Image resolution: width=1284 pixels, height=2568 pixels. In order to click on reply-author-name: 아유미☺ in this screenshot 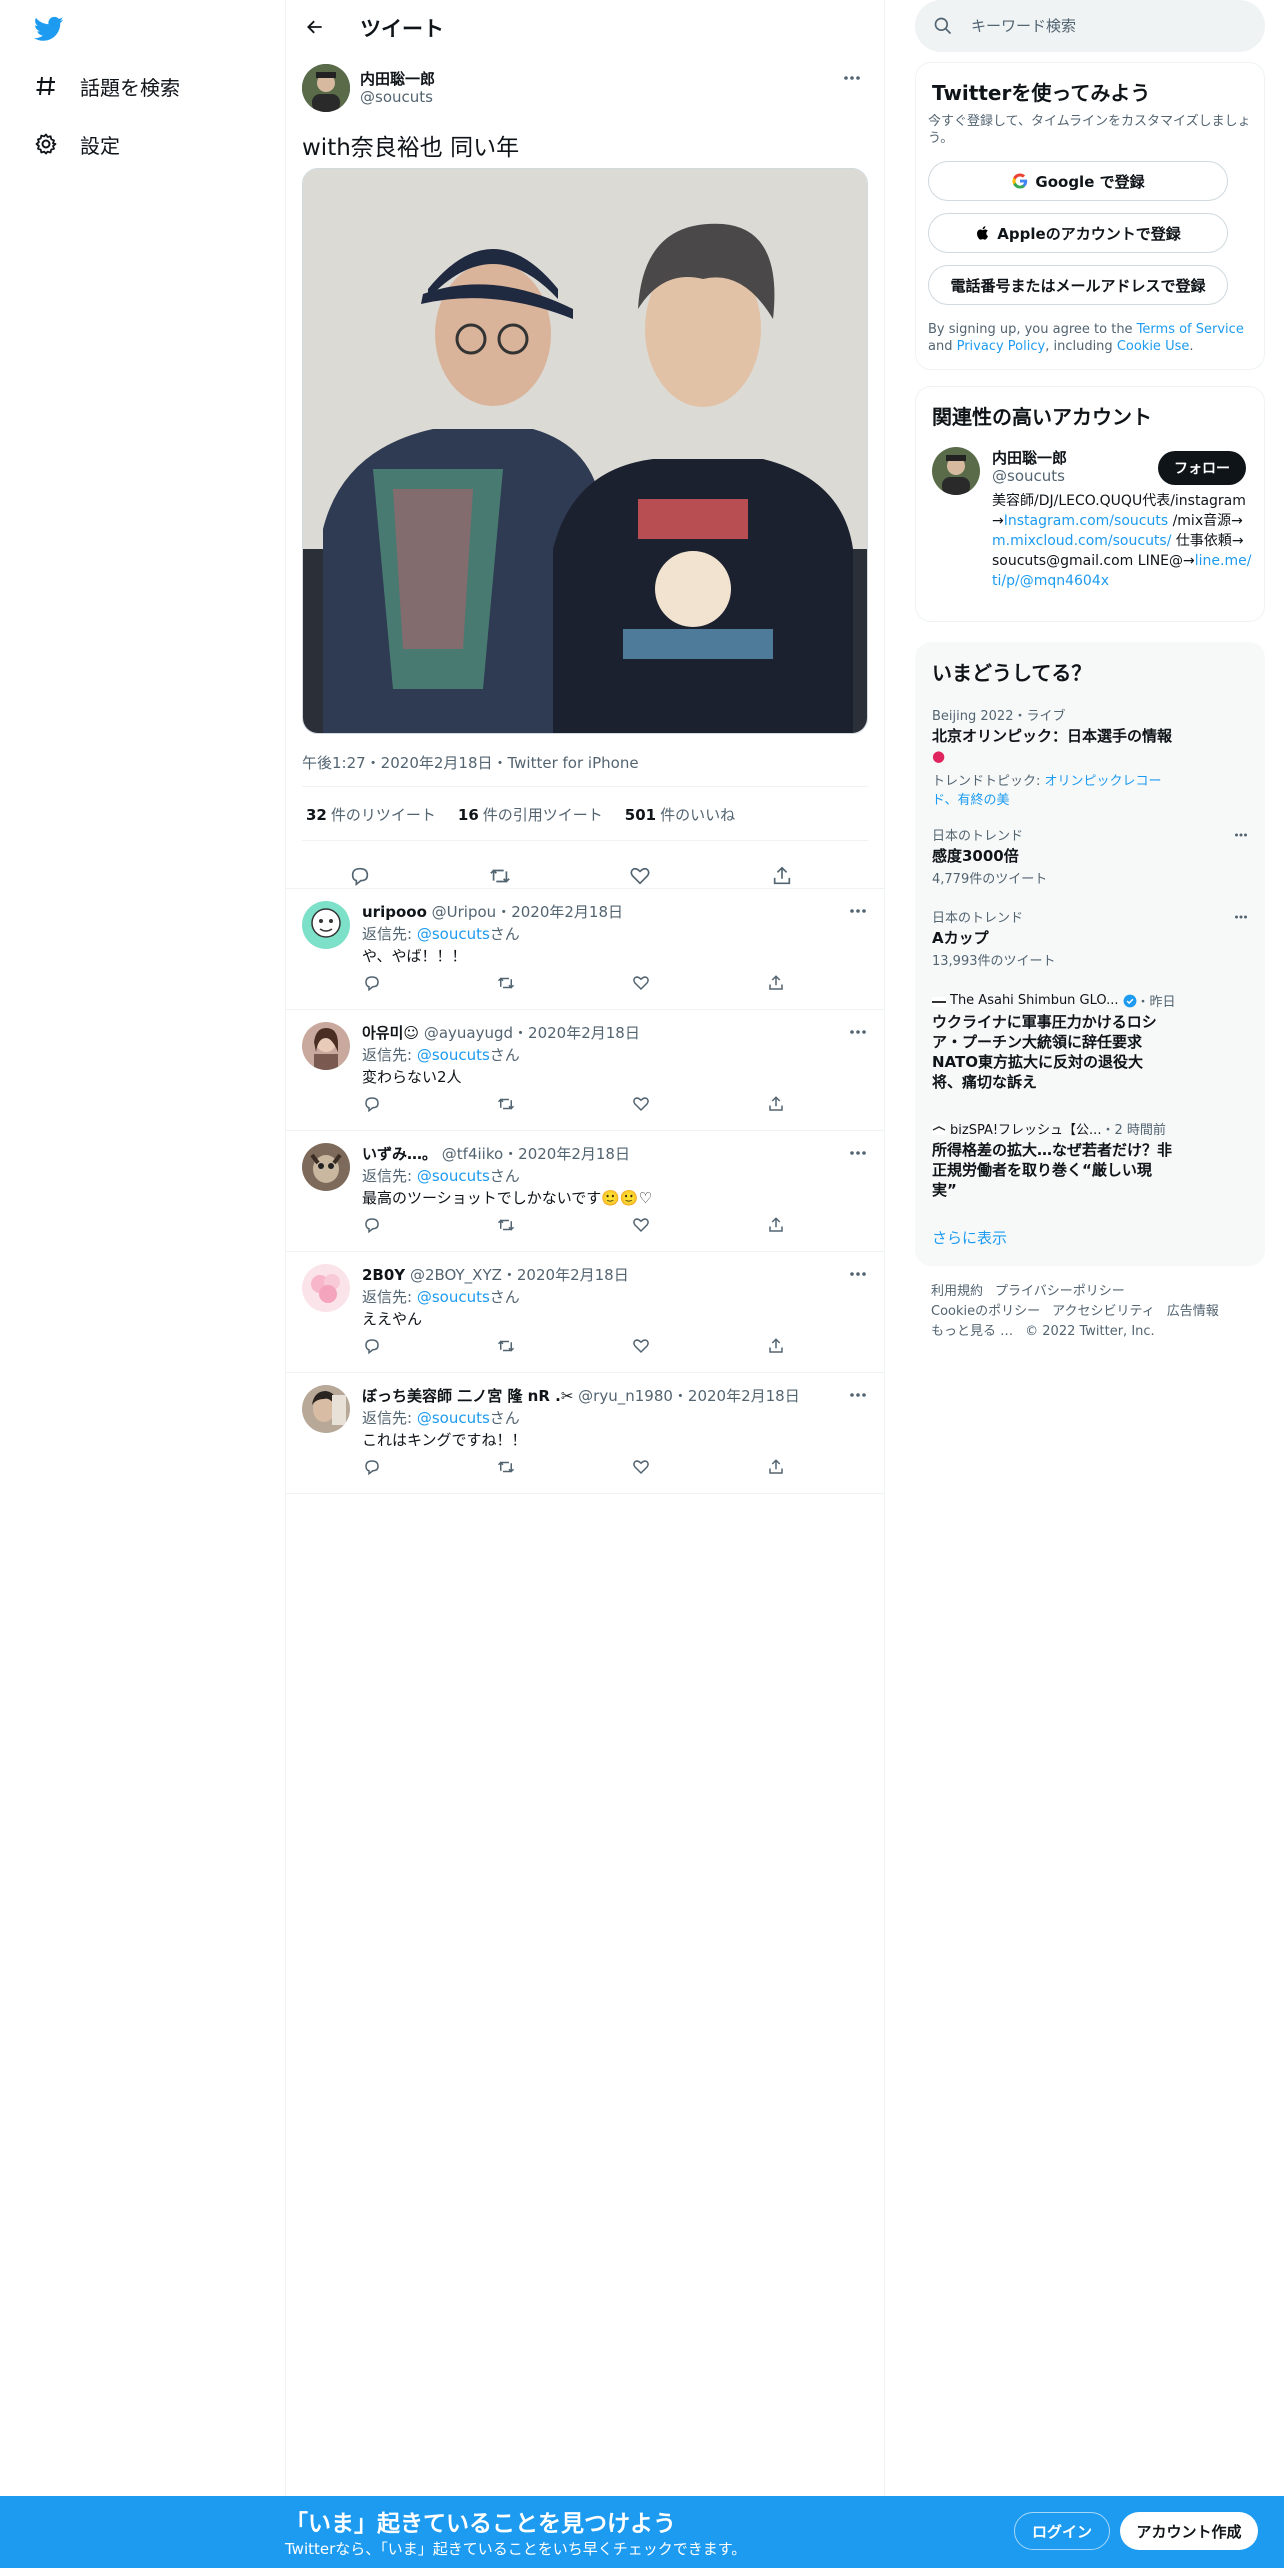, I will do `click(390, 1033)`.